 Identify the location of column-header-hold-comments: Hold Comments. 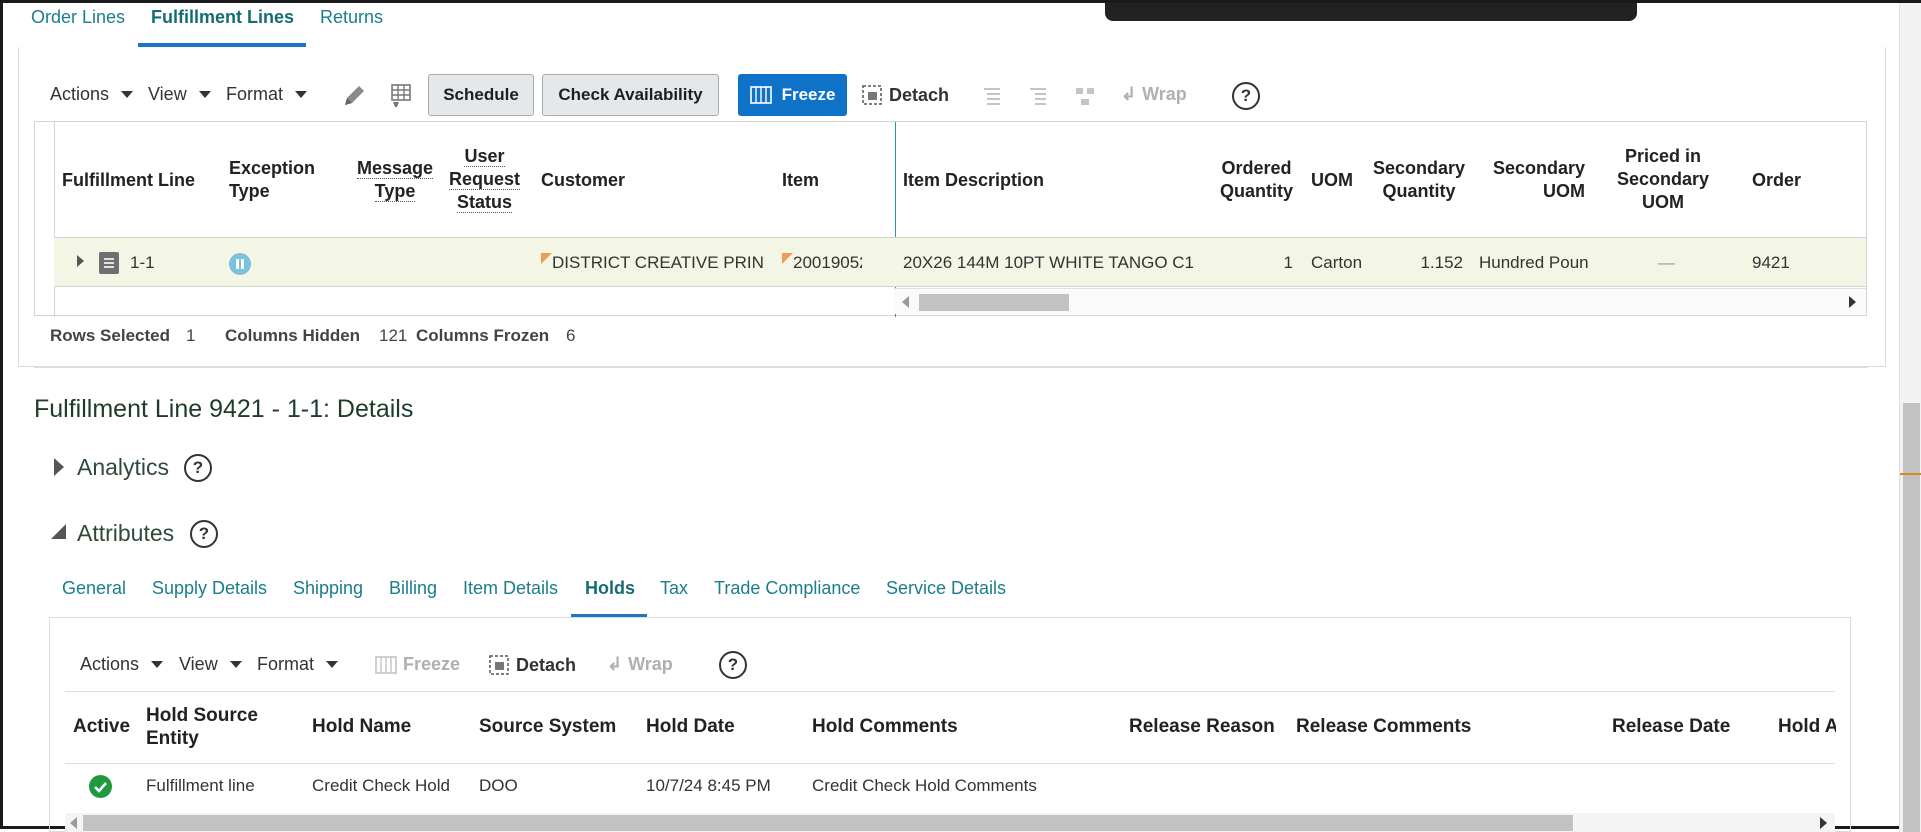
(885, 726).